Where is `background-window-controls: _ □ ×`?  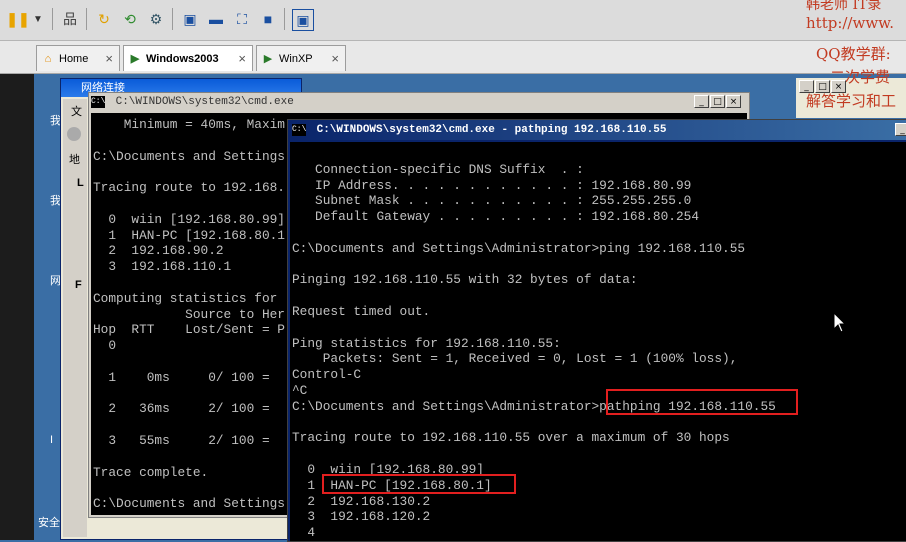 background-window-controls: _ □ × is located at coordinates (822, 86).